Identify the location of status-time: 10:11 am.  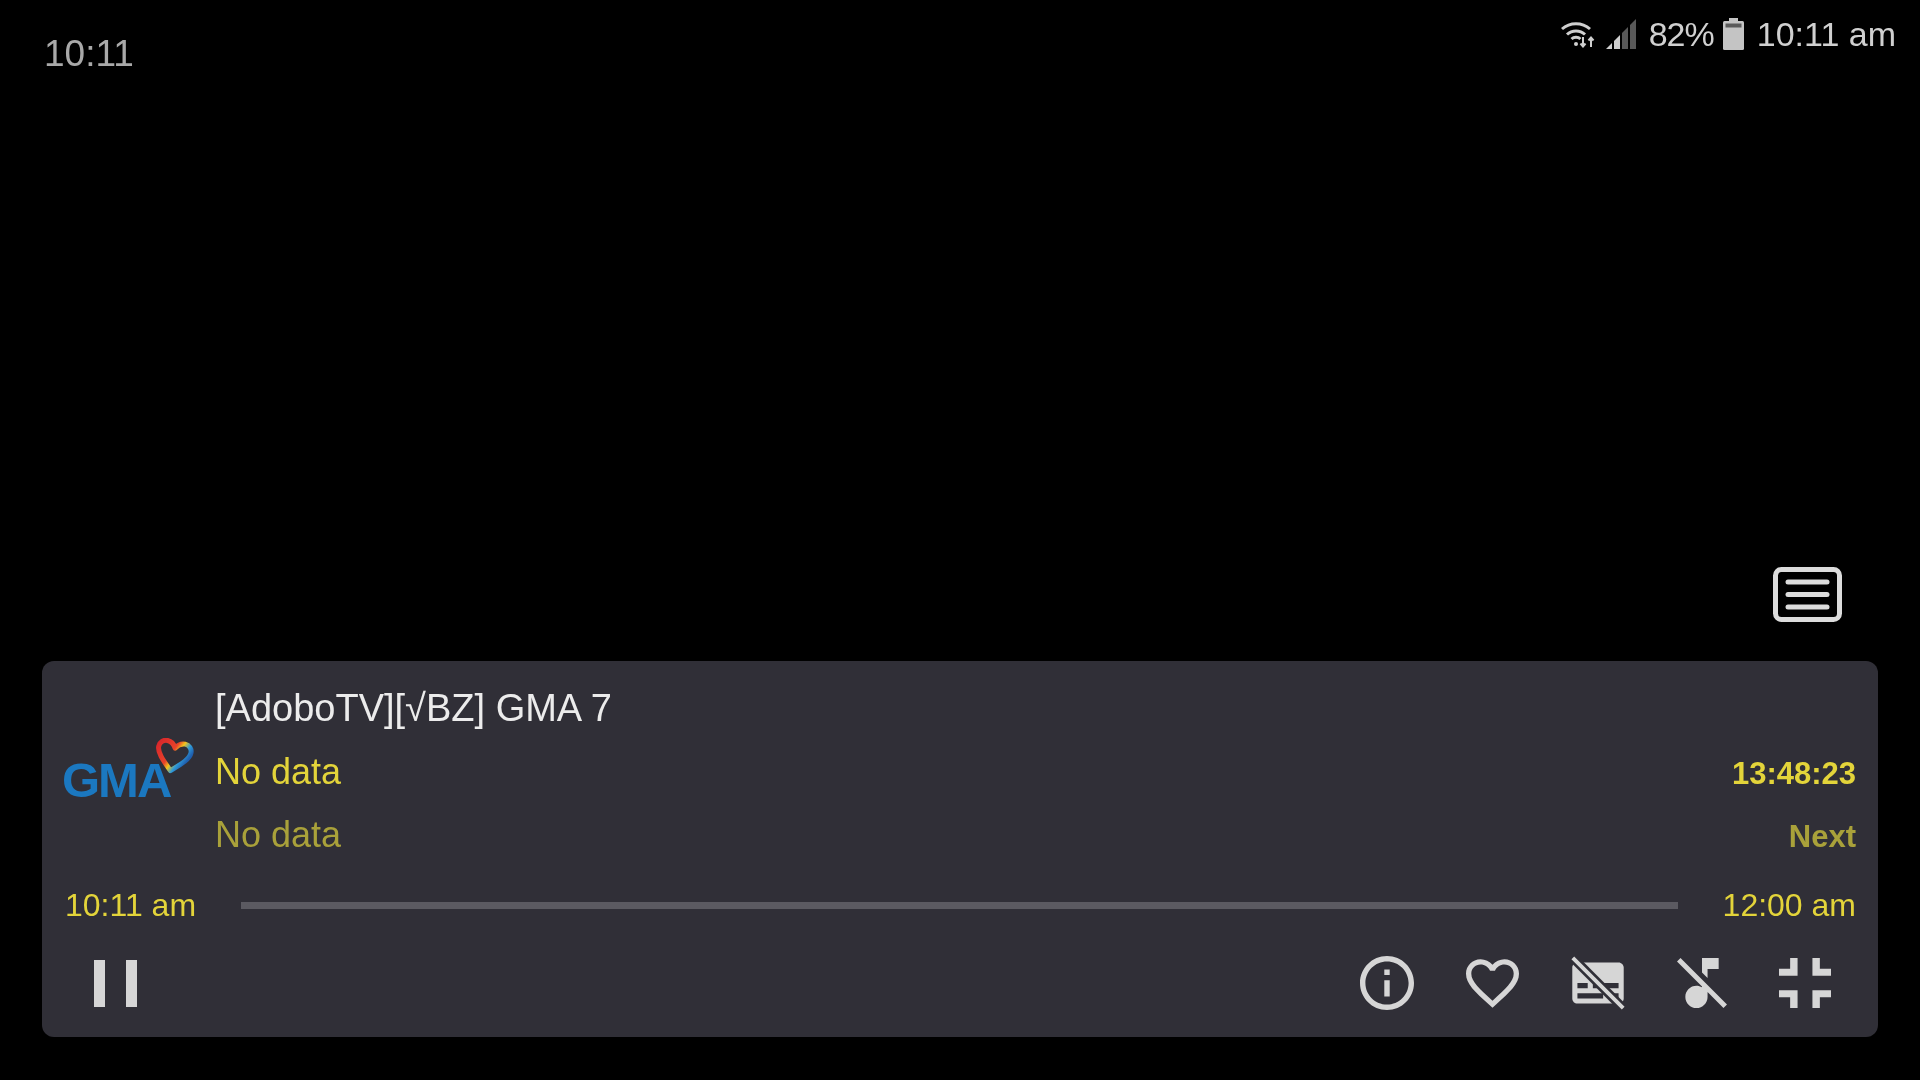
(1826, 34).